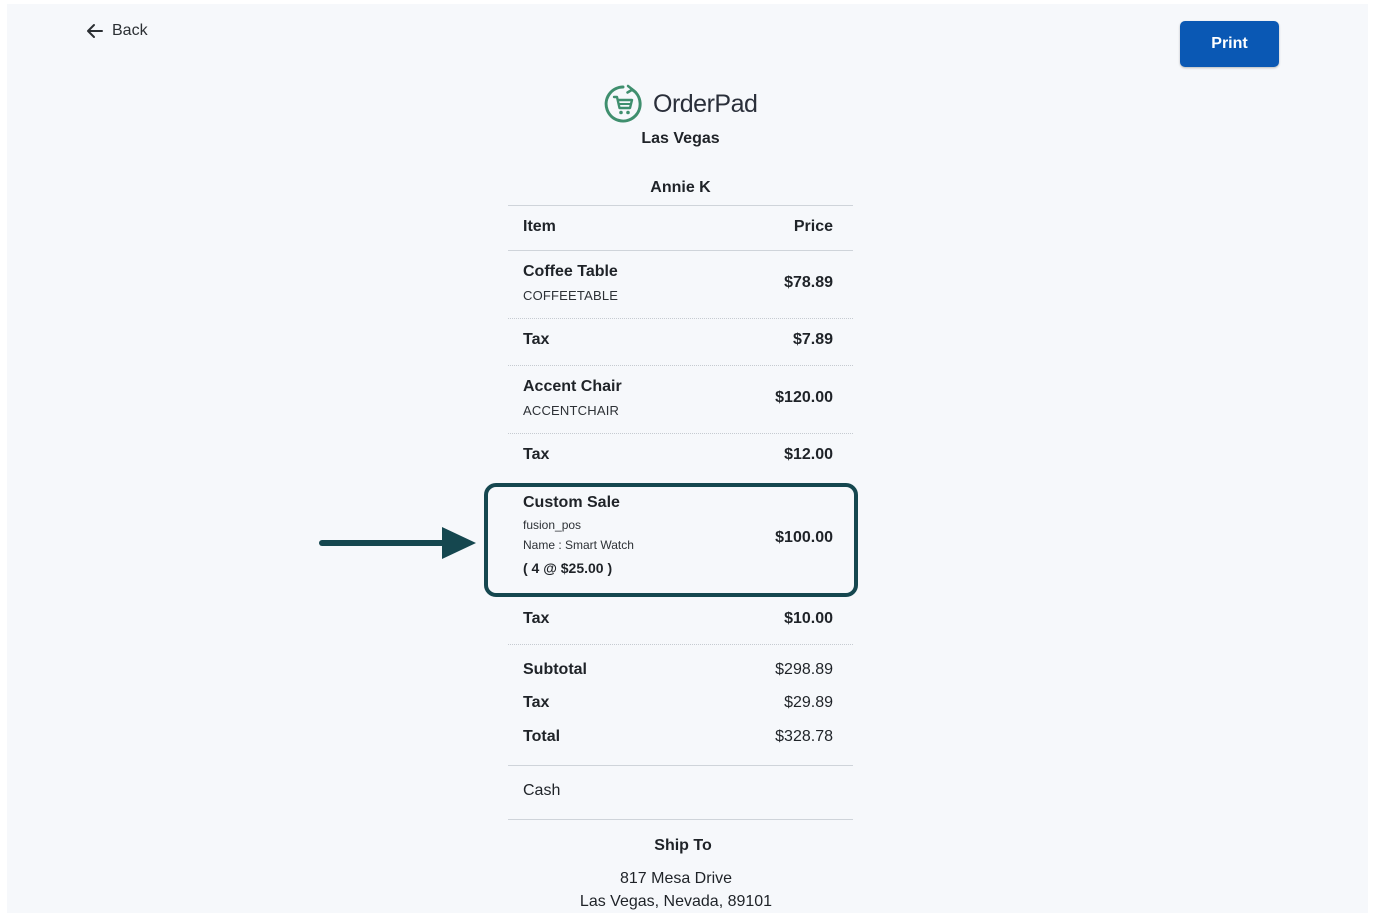 This screenshot has height=913, width=1373. I want to click on item-price: $78.89, so click(808, 282).